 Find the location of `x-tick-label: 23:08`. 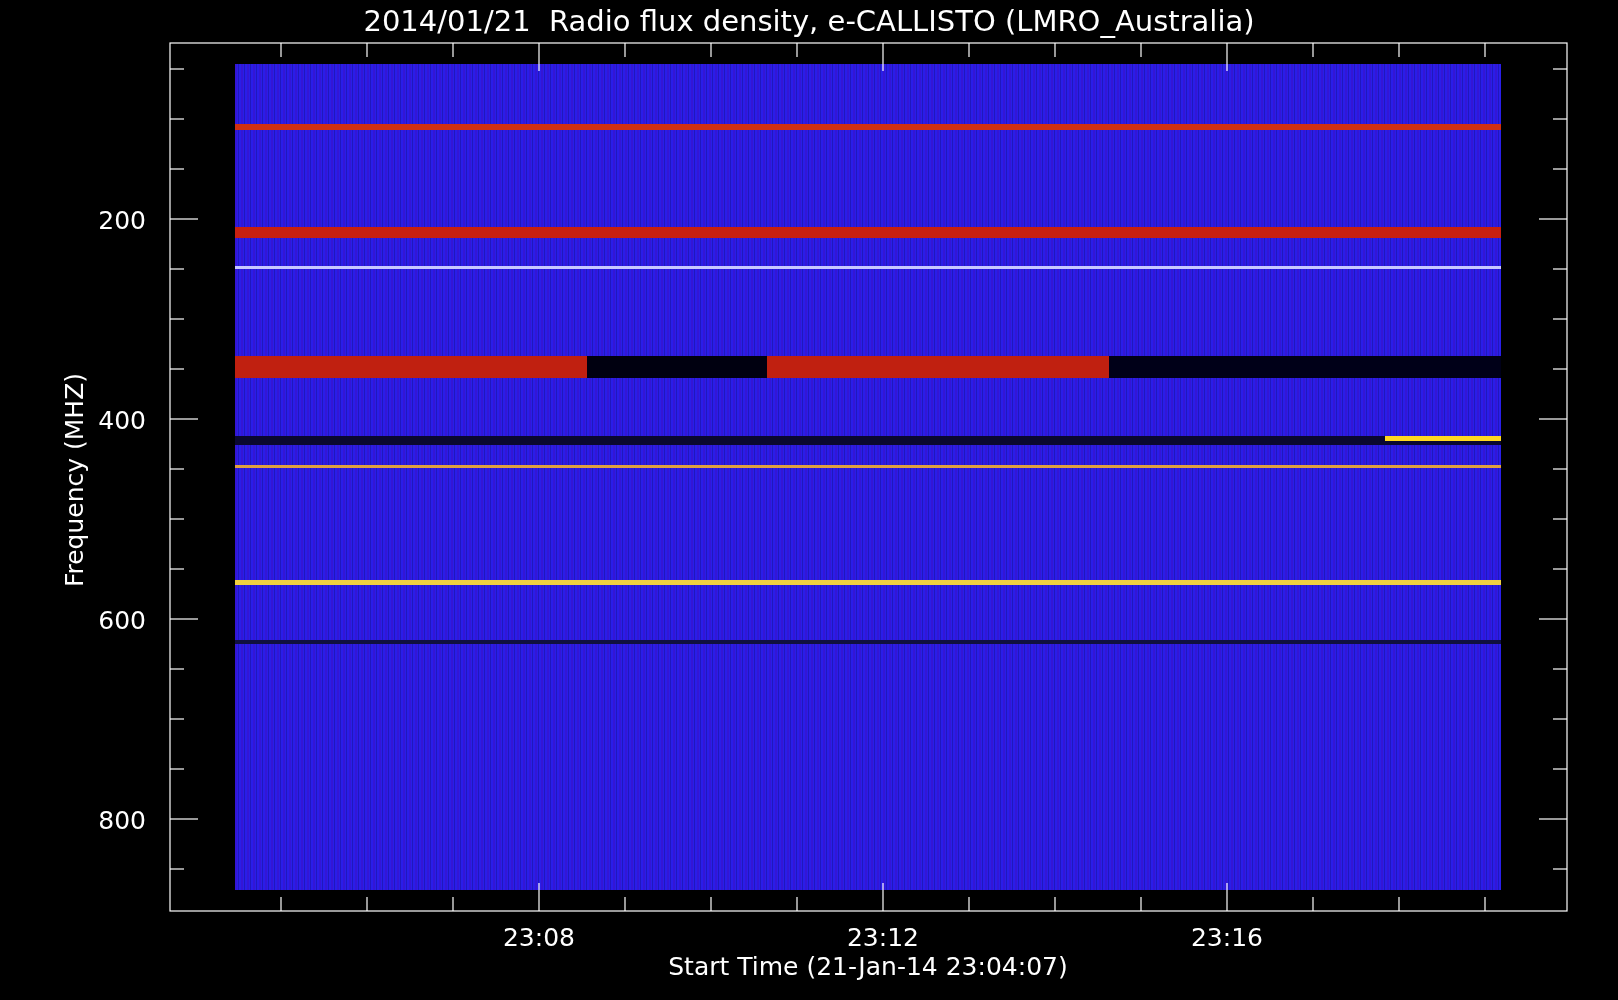

x-tick-label: 23:08 is located at coordinates (539, 937).